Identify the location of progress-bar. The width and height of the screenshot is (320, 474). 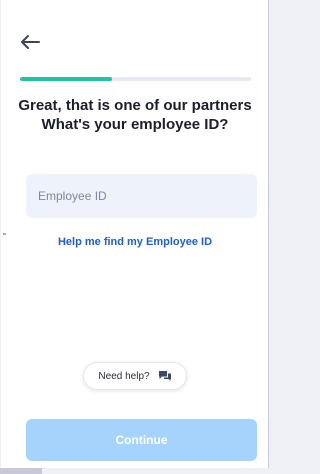
(135, 79).